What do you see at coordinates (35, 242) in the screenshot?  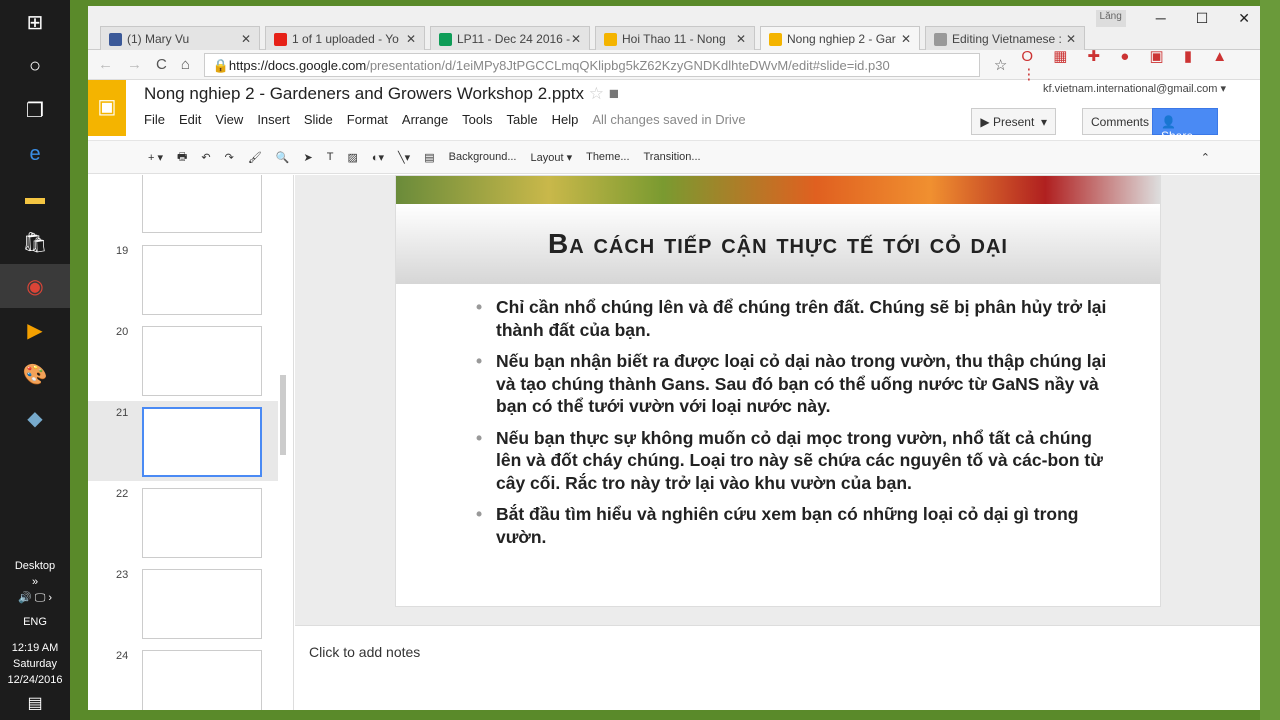 I see `store-icon: 🛍` at bounding box center [35, 242].